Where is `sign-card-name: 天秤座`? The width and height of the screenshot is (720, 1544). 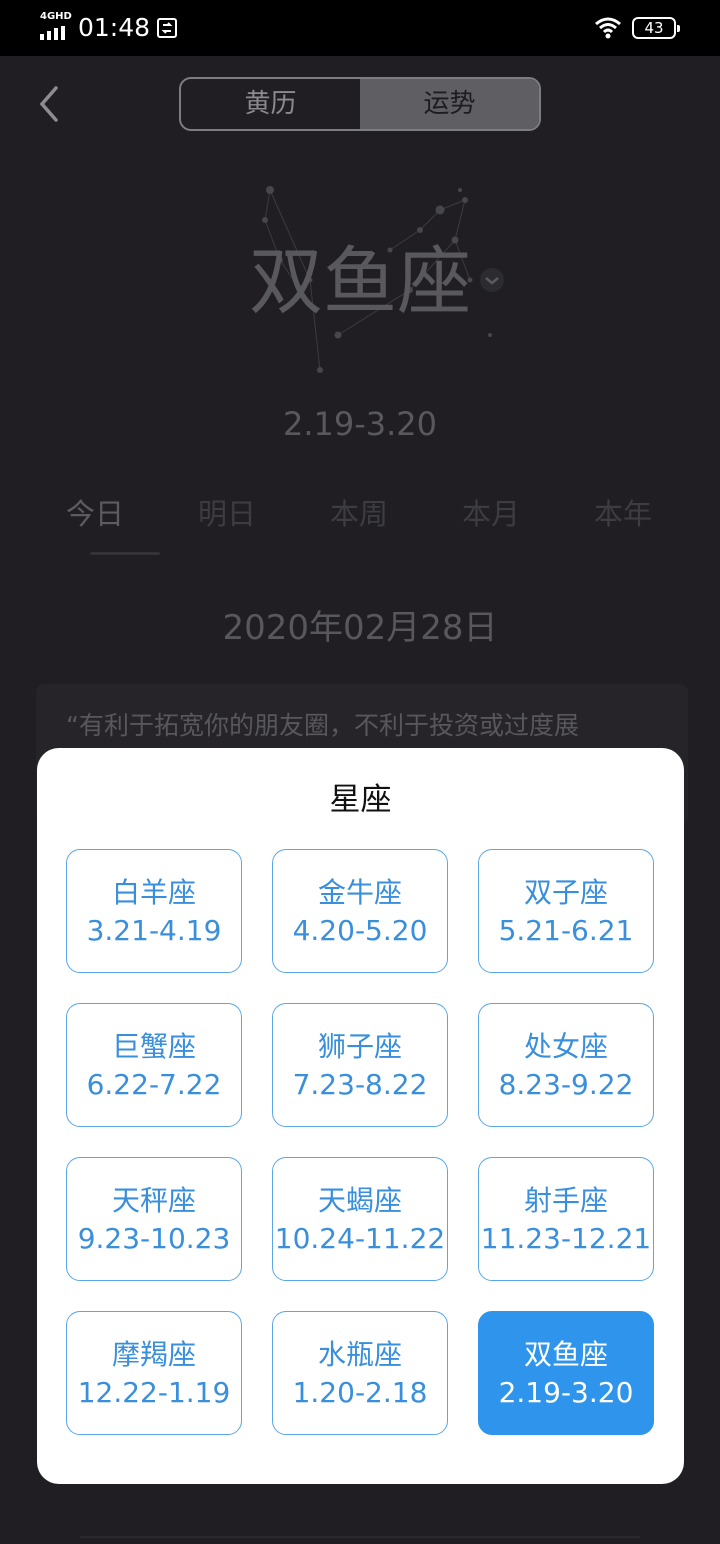 sign-card-name: 天秤座 is located at coordinates (153, 1200).